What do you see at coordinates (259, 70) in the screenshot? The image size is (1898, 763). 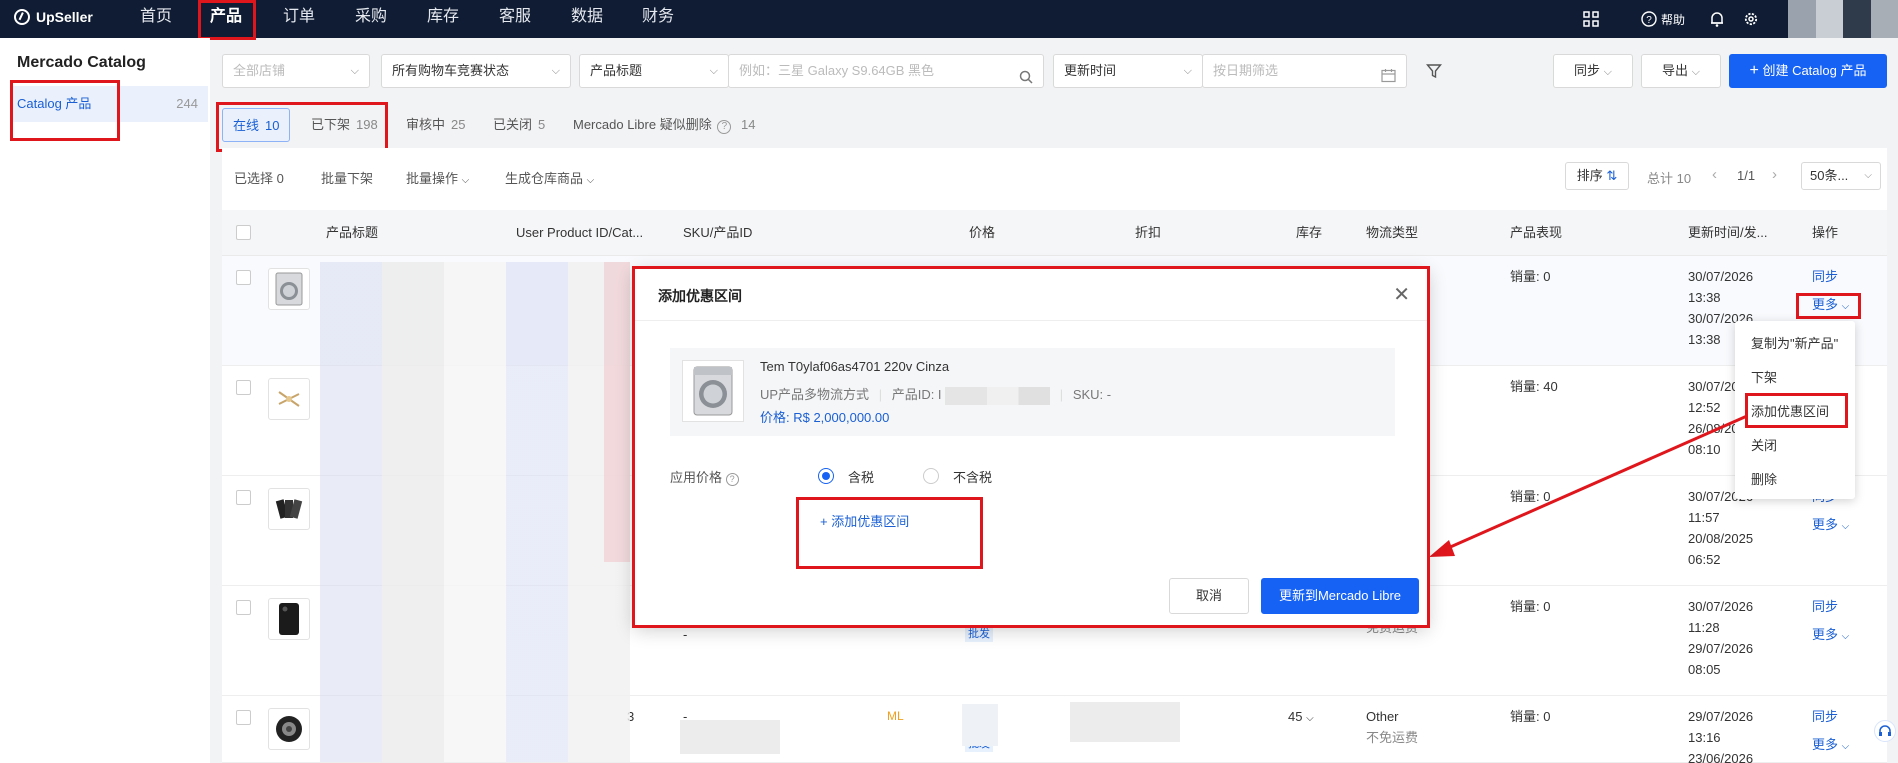 I see `store-select-value: 全部店铺` at bounding box center [259, 70].